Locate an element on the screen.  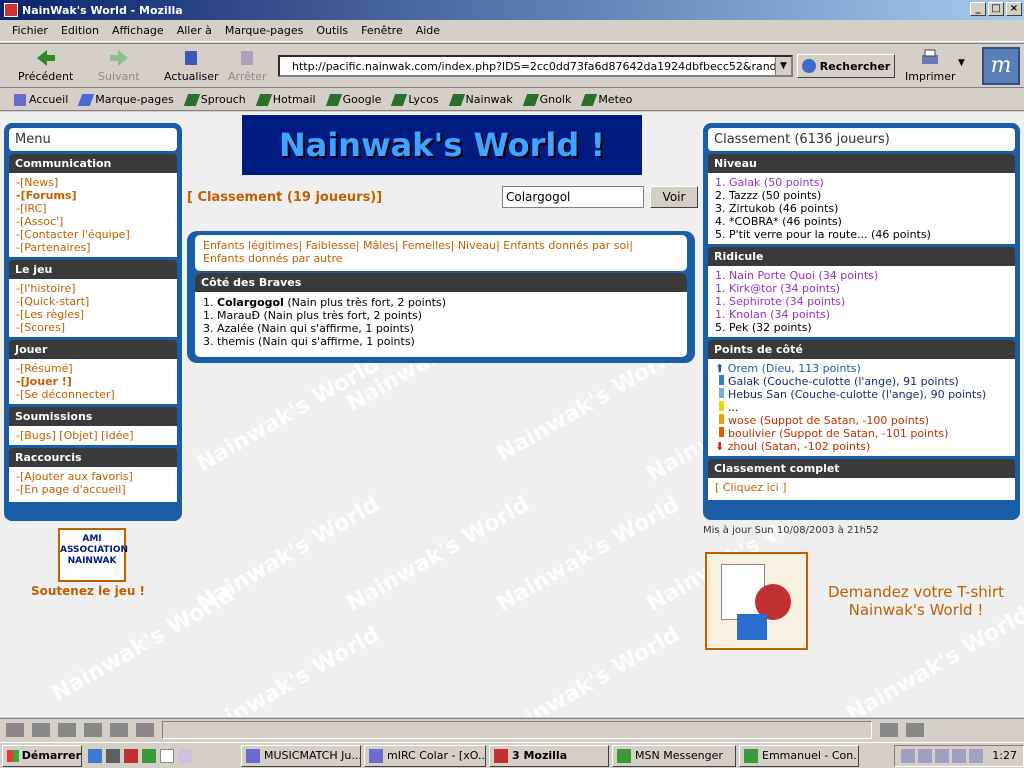
category-links-line2: Enfants donnés par autre is located at coordinates (441, 258).